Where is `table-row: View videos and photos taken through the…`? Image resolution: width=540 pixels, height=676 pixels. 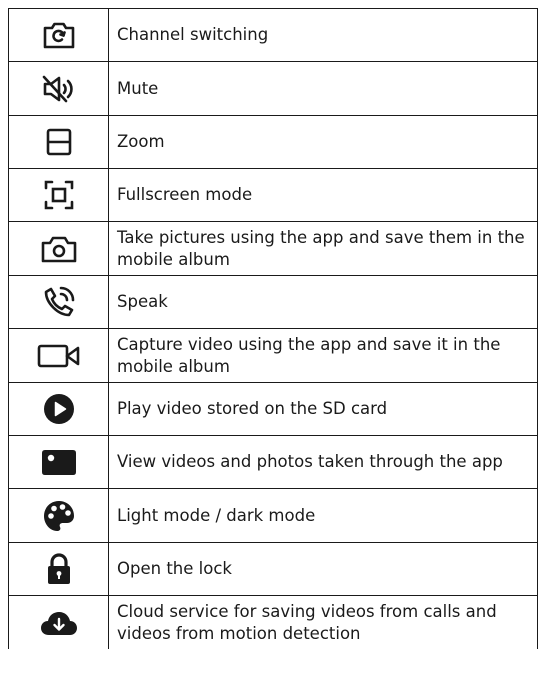 table-row: View videos and photos taken through the… is located at coordinates (273, 461).